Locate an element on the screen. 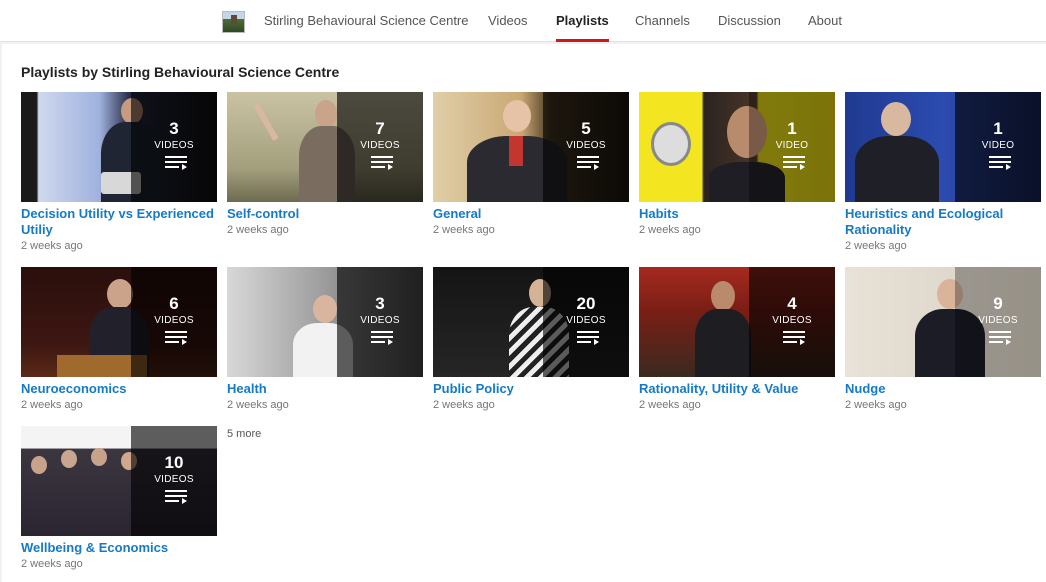 This screenshot has height=582, width=1046. playlist-thumbnail: 4 VIDEOS is located at coordinates (737, 322).